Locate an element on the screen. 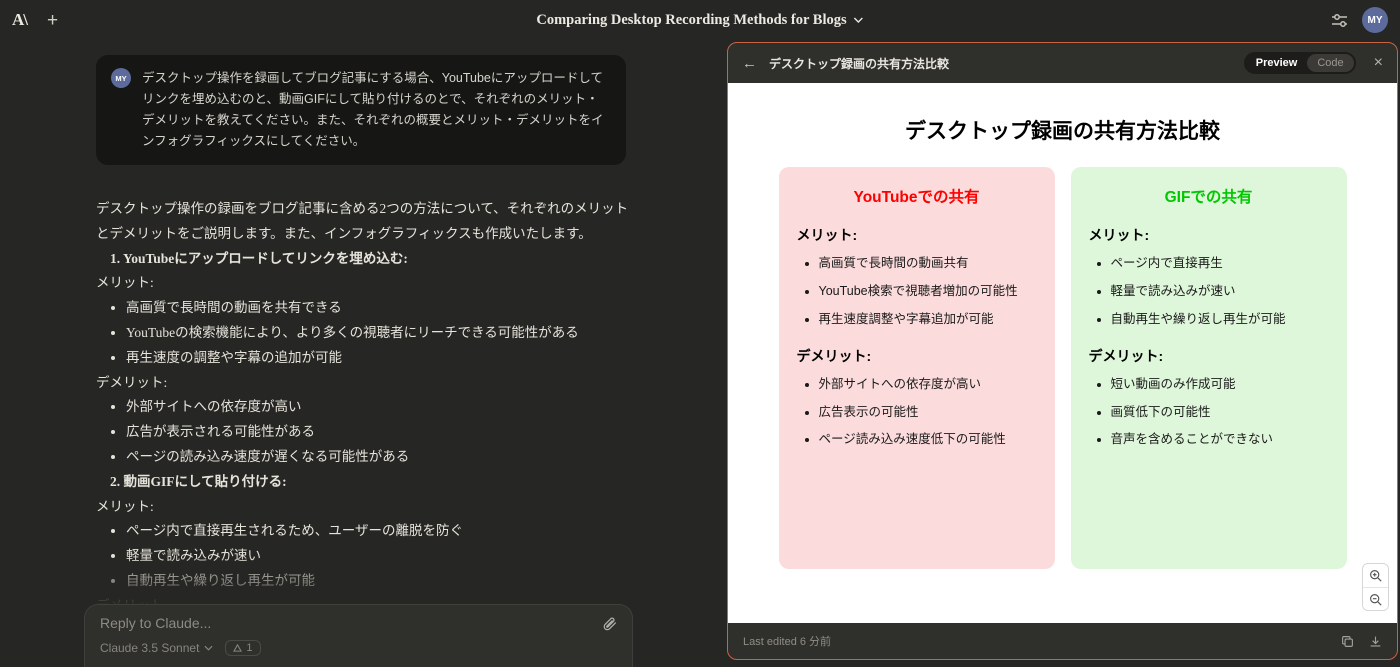 The width and height of the screenshot is (1400, 667). model-name: Claude 3.5 Sonnet is located at coordinates (150, 648).